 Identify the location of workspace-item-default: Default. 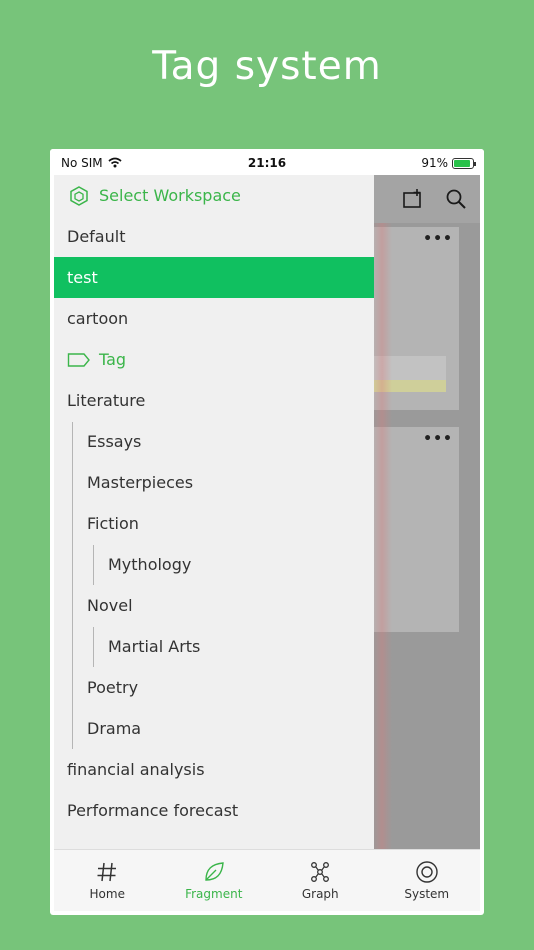
(214, 236).